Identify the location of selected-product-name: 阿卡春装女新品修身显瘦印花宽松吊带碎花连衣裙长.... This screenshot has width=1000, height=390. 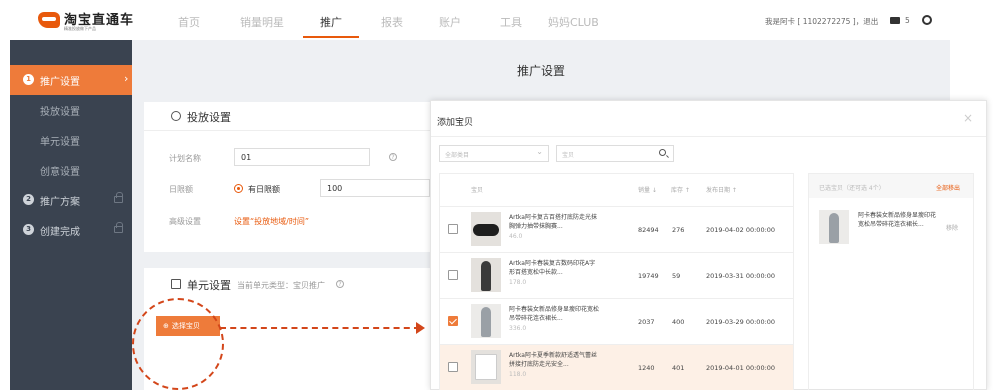
(897, 220).